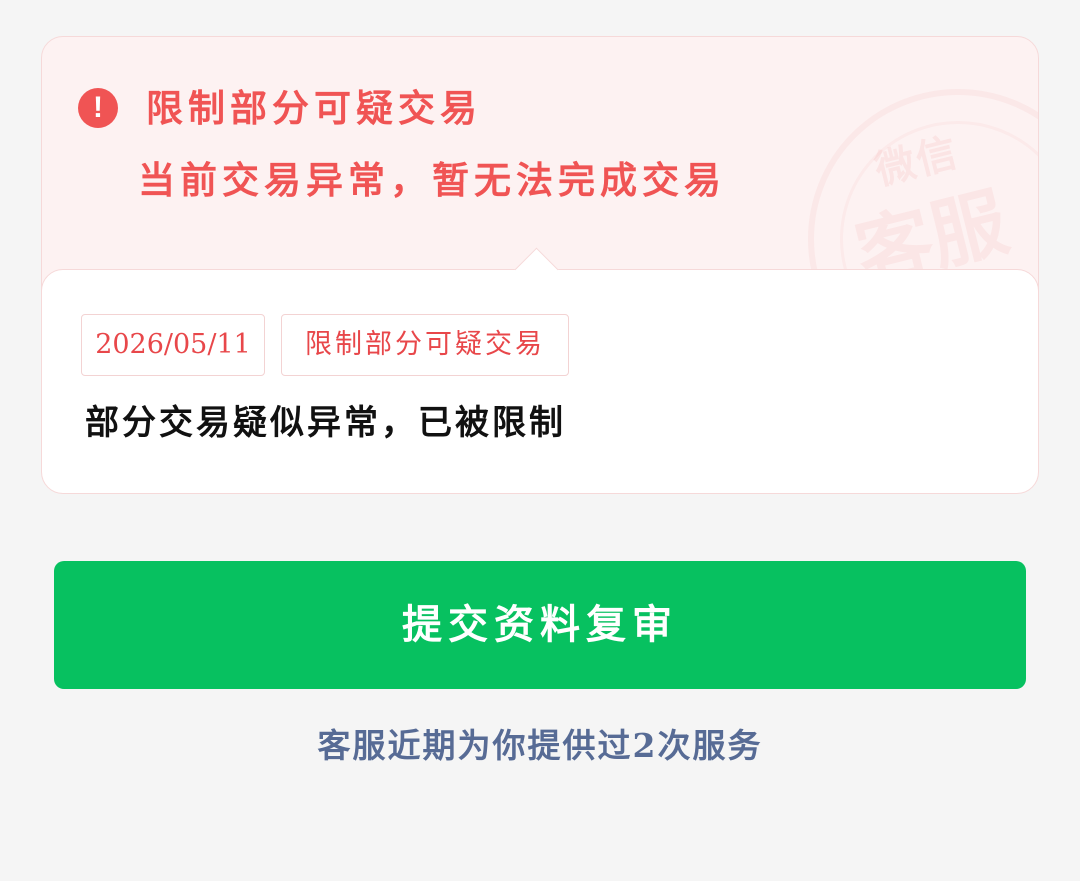 This screenshot has height=881, width=1080. What do you see at coordinates (536, 269) in the screenshot?
I see `panel-pointer-arrow` at bounding box center [536, 269].